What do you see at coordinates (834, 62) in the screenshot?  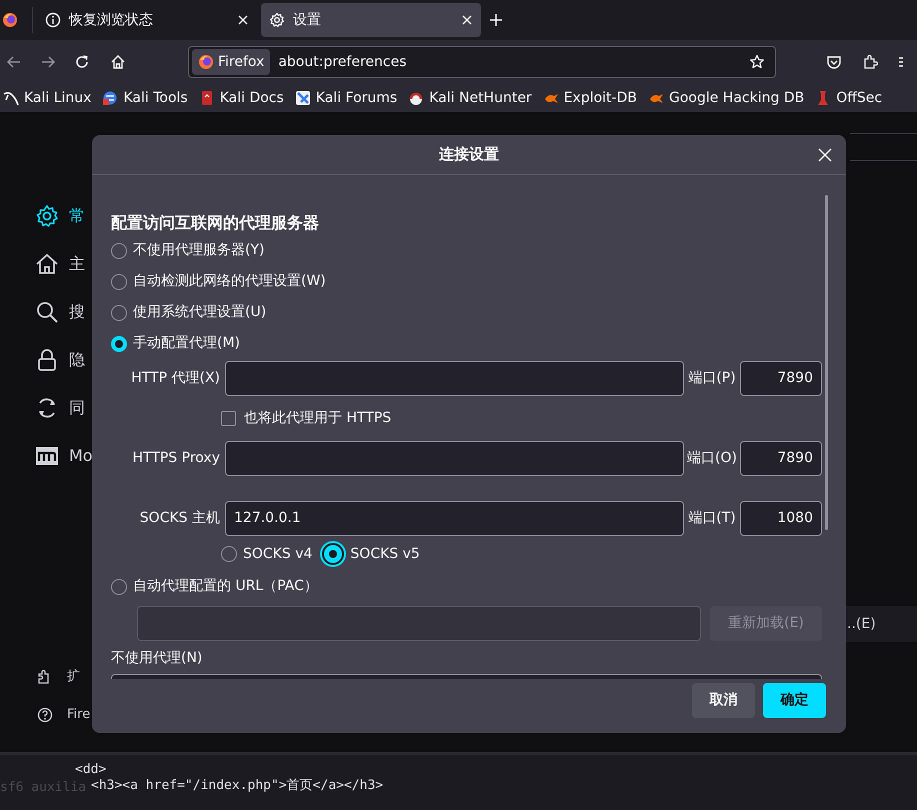 I see `pocket-icon` at bounding box center [834, 62].